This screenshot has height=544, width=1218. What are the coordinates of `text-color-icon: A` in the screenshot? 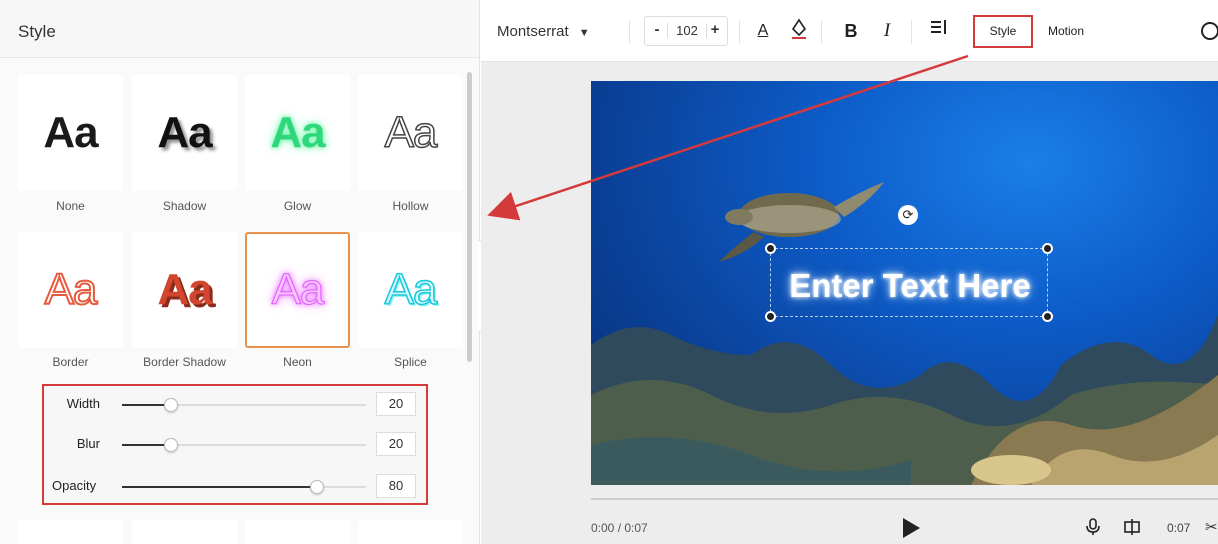 It's located at (763, 31).